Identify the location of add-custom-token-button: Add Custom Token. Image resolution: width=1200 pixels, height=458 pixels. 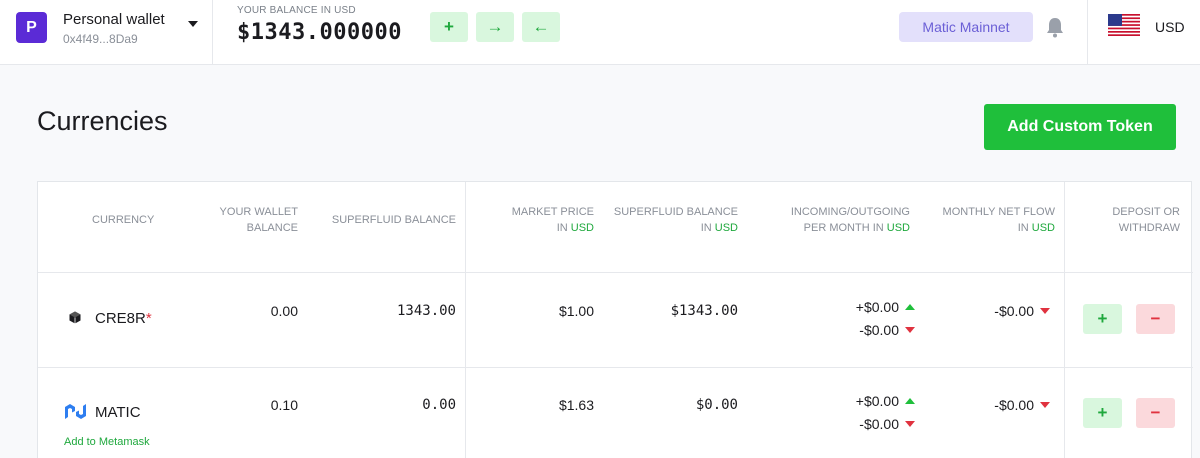
(1080, 127).